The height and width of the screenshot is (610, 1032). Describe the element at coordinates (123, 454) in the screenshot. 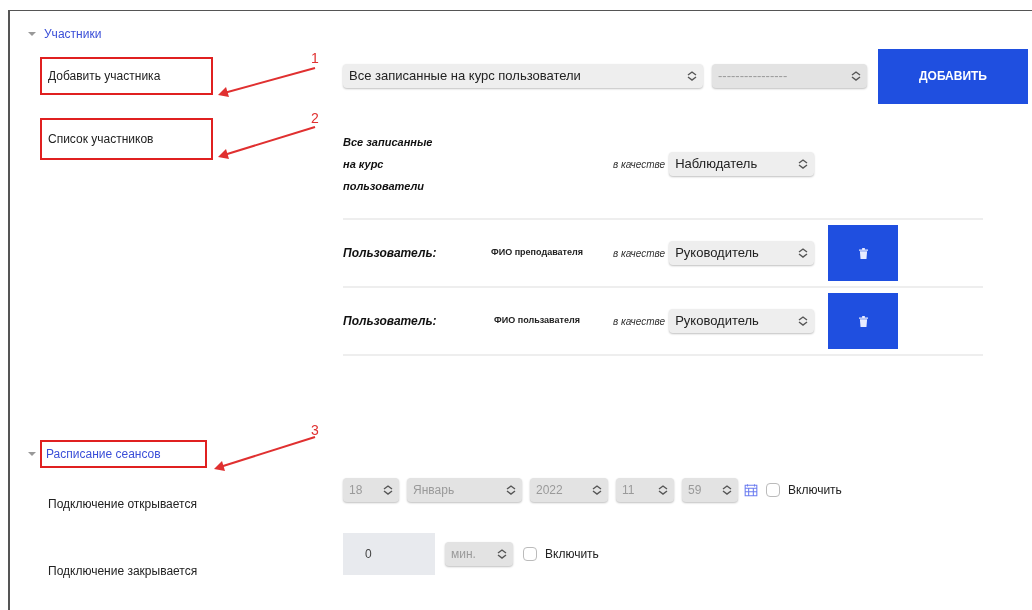

I see `section-link: Расписание сеансов` at that location.